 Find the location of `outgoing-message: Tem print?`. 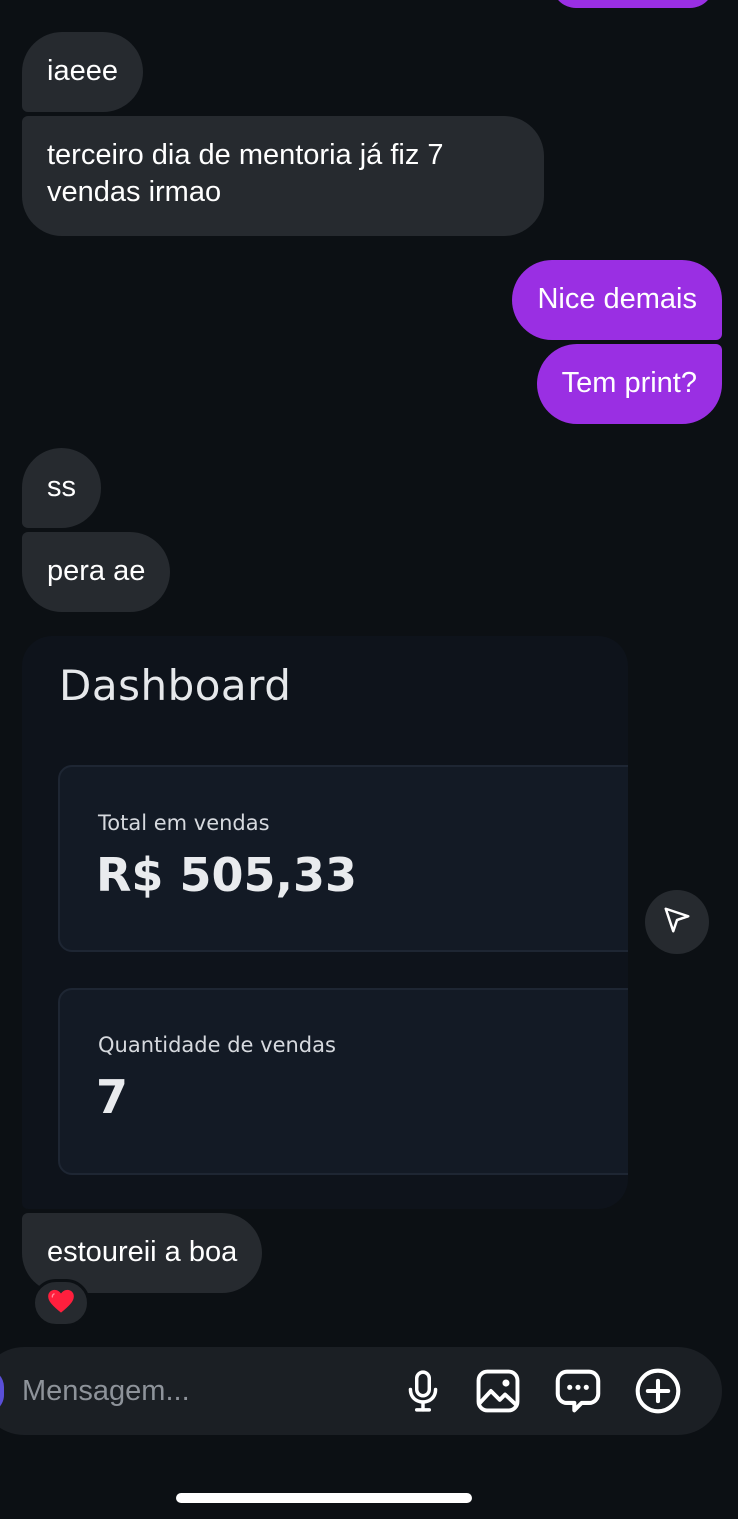

outgoing-message: Tem print? is located at coordinates (629, 384).